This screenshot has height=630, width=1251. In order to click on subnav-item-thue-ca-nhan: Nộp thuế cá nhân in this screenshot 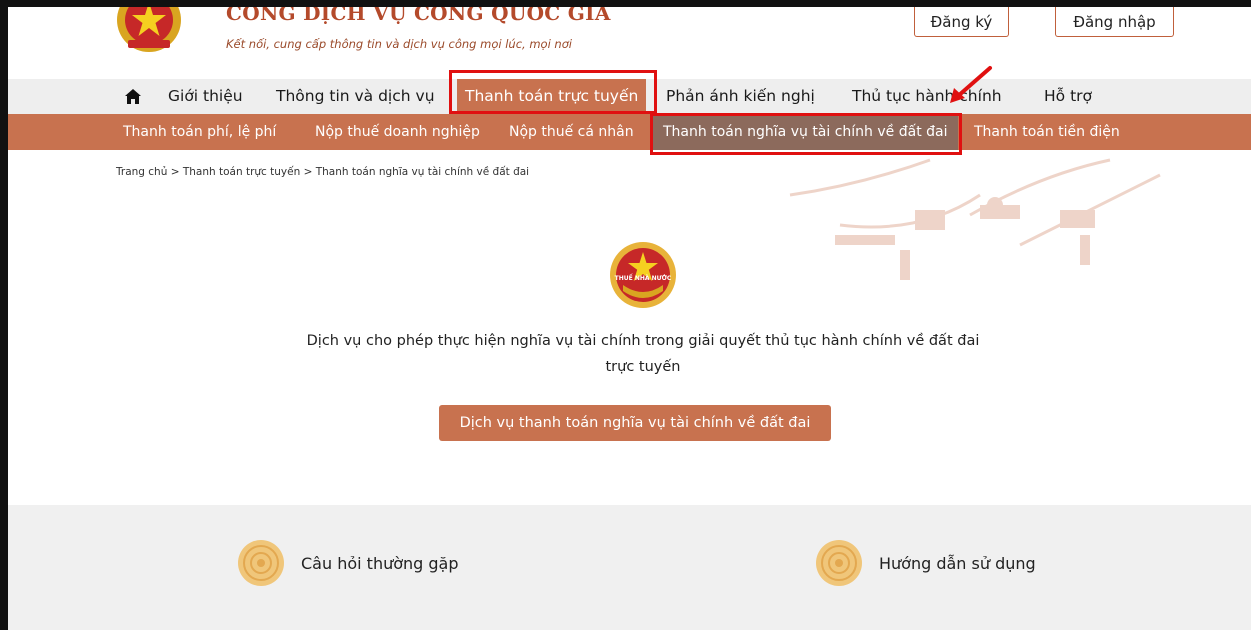, I will do `click(571, 132)`.